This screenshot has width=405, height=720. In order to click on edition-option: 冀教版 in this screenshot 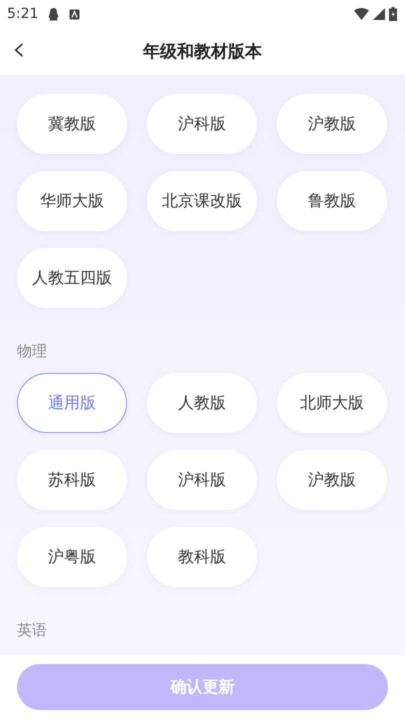, I will do `click(72, 124)`.